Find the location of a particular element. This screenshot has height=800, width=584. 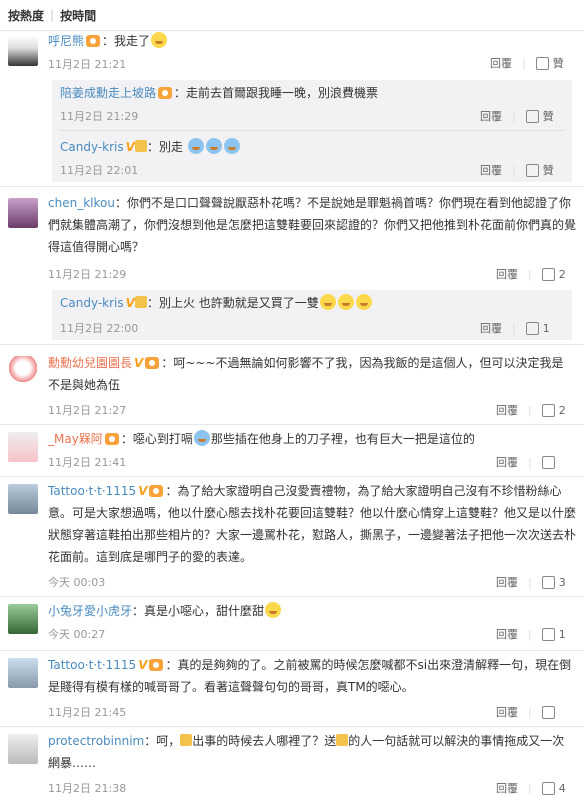

sort-hot-tab: 按熱度 is located at coordinates (26, 15).